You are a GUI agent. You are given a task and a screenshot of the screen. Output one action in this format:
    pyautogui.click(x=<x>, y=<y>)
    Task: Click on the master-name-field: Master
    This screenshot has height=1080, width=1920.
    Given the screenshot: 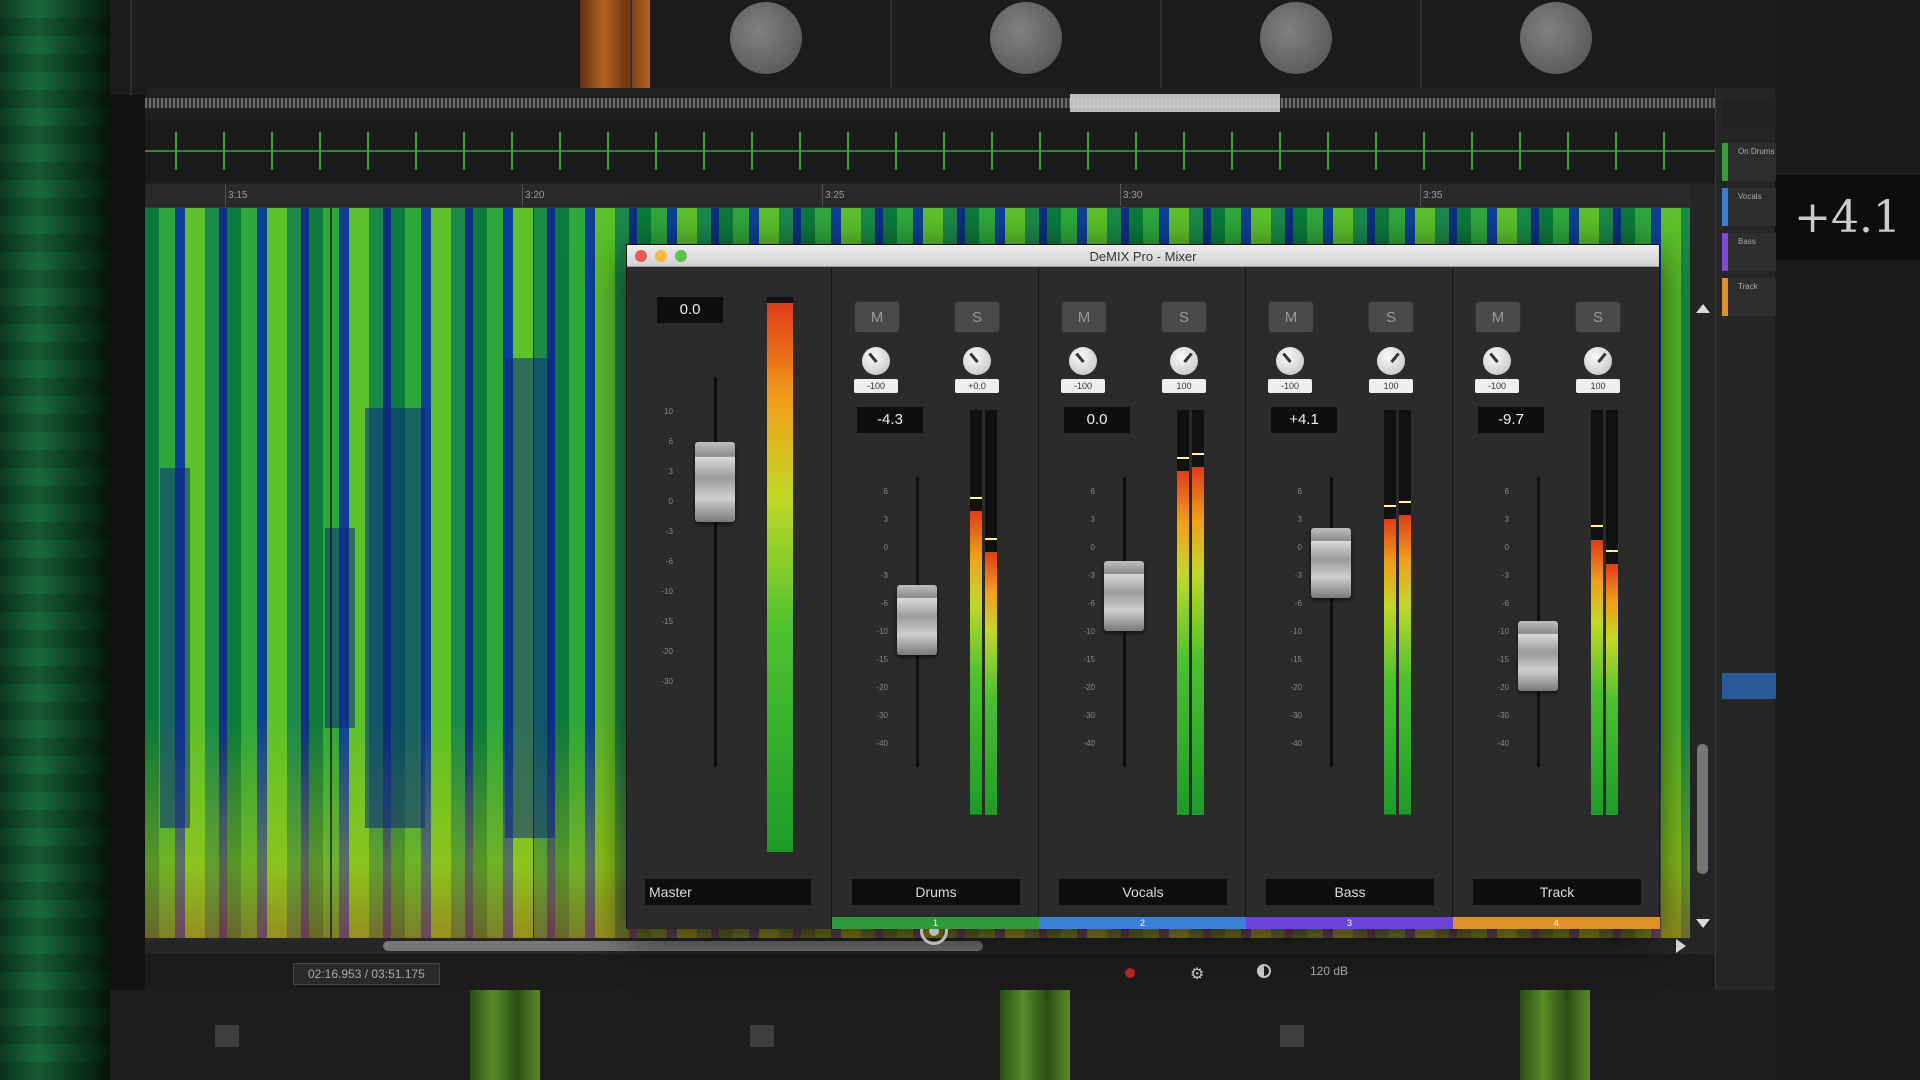 What is the action you would take?
    pyautogui.click(x=728, y=892)
    